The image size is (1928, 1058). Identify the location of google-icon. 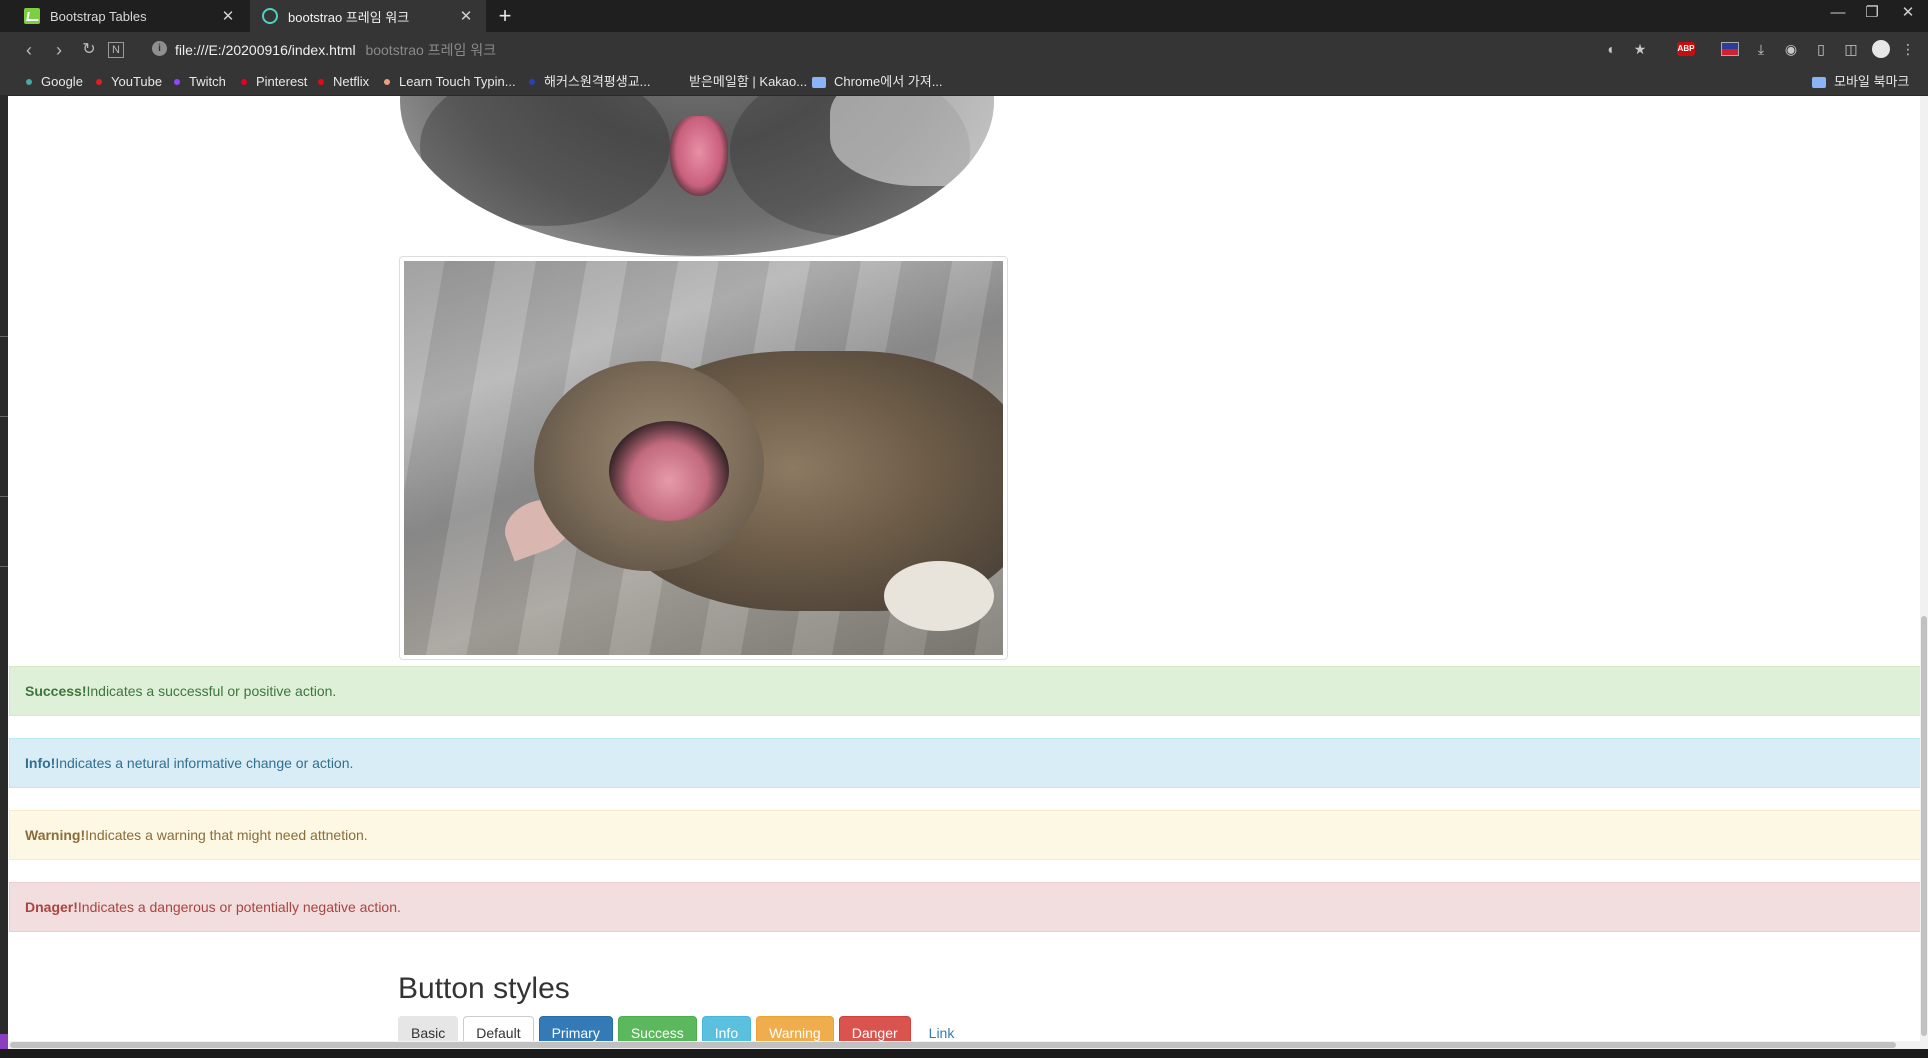
(29, 82).